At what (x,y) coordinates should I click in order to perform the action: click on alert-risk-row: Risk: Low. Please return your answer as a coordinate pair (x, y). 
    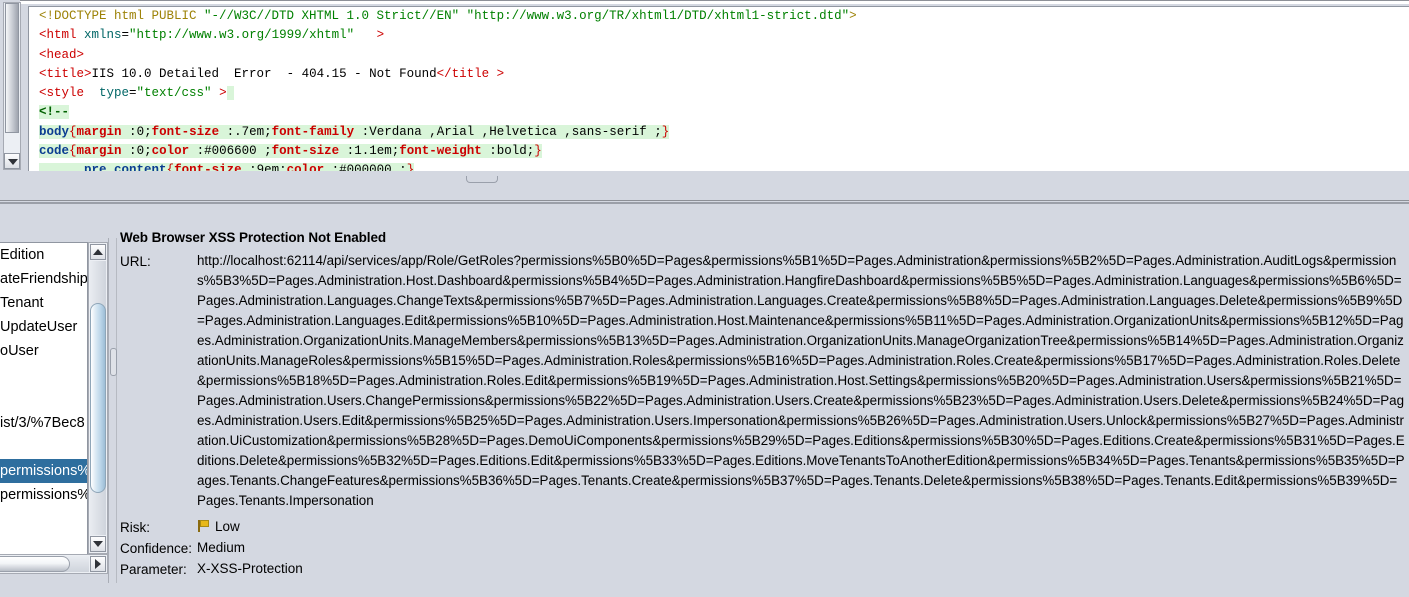
    Looking at the image, I should click on (764, 527).